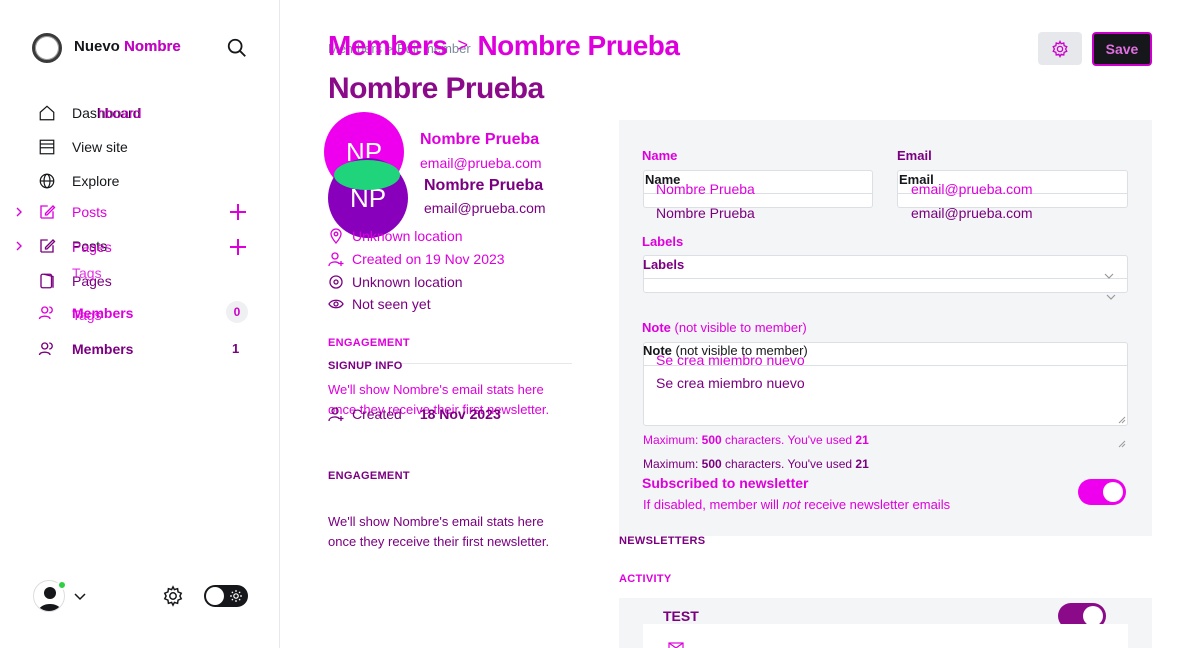  Describe the element at coordinates (50, 596) in the screenshot. I see `user-avatar` at that location.